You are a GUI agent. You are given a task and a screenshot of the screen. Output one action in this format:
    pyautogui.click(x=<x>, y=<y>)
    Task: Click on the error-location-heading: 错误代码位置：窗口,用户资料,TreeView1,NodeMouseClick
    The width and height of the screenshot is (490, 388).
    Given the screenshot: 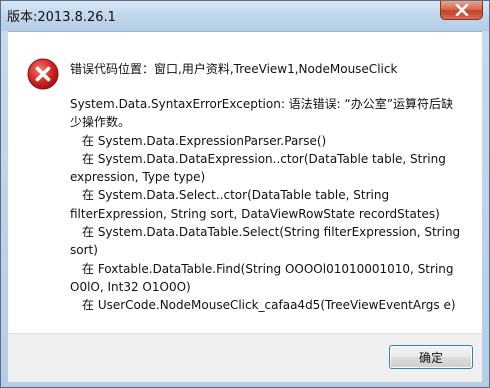 What is the action you would take?
    pyautogui.click(x=234, y=69)
    